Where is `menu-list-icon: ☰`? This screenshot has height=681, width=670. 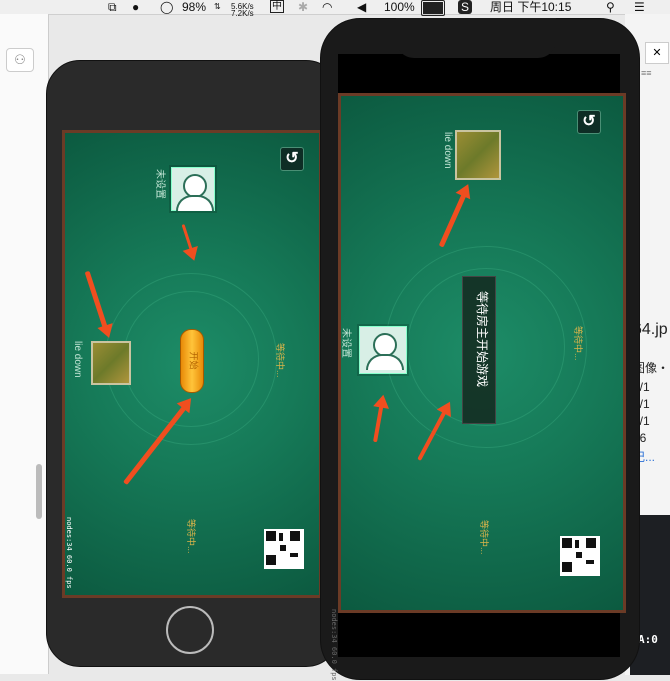 menu-list-icon: ☰ is located at coordinates (639, 7).